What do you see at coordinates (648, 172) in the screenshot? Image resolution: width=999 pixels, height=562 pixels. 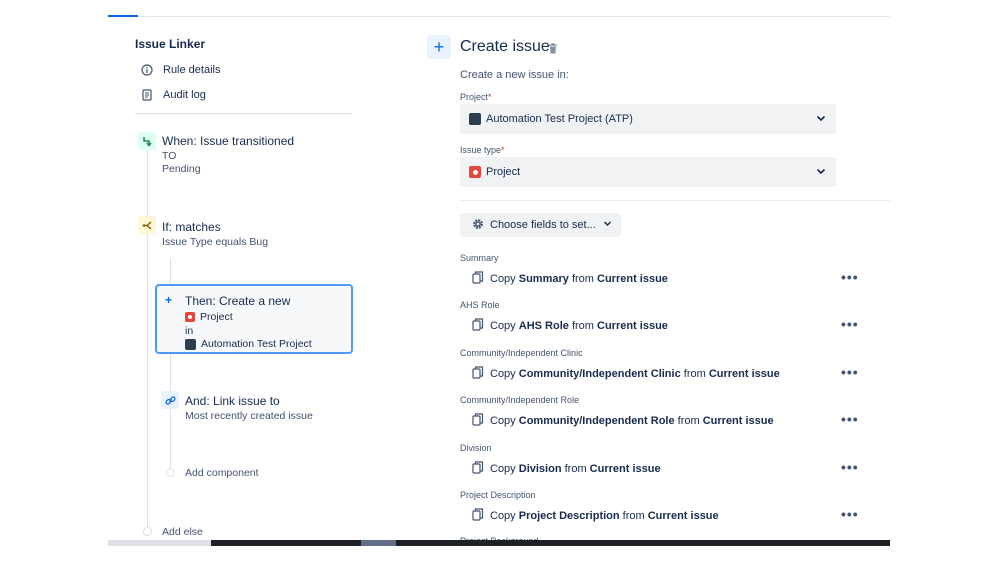 I see `issue-type-select: Project` at bounding box center [648, 172].